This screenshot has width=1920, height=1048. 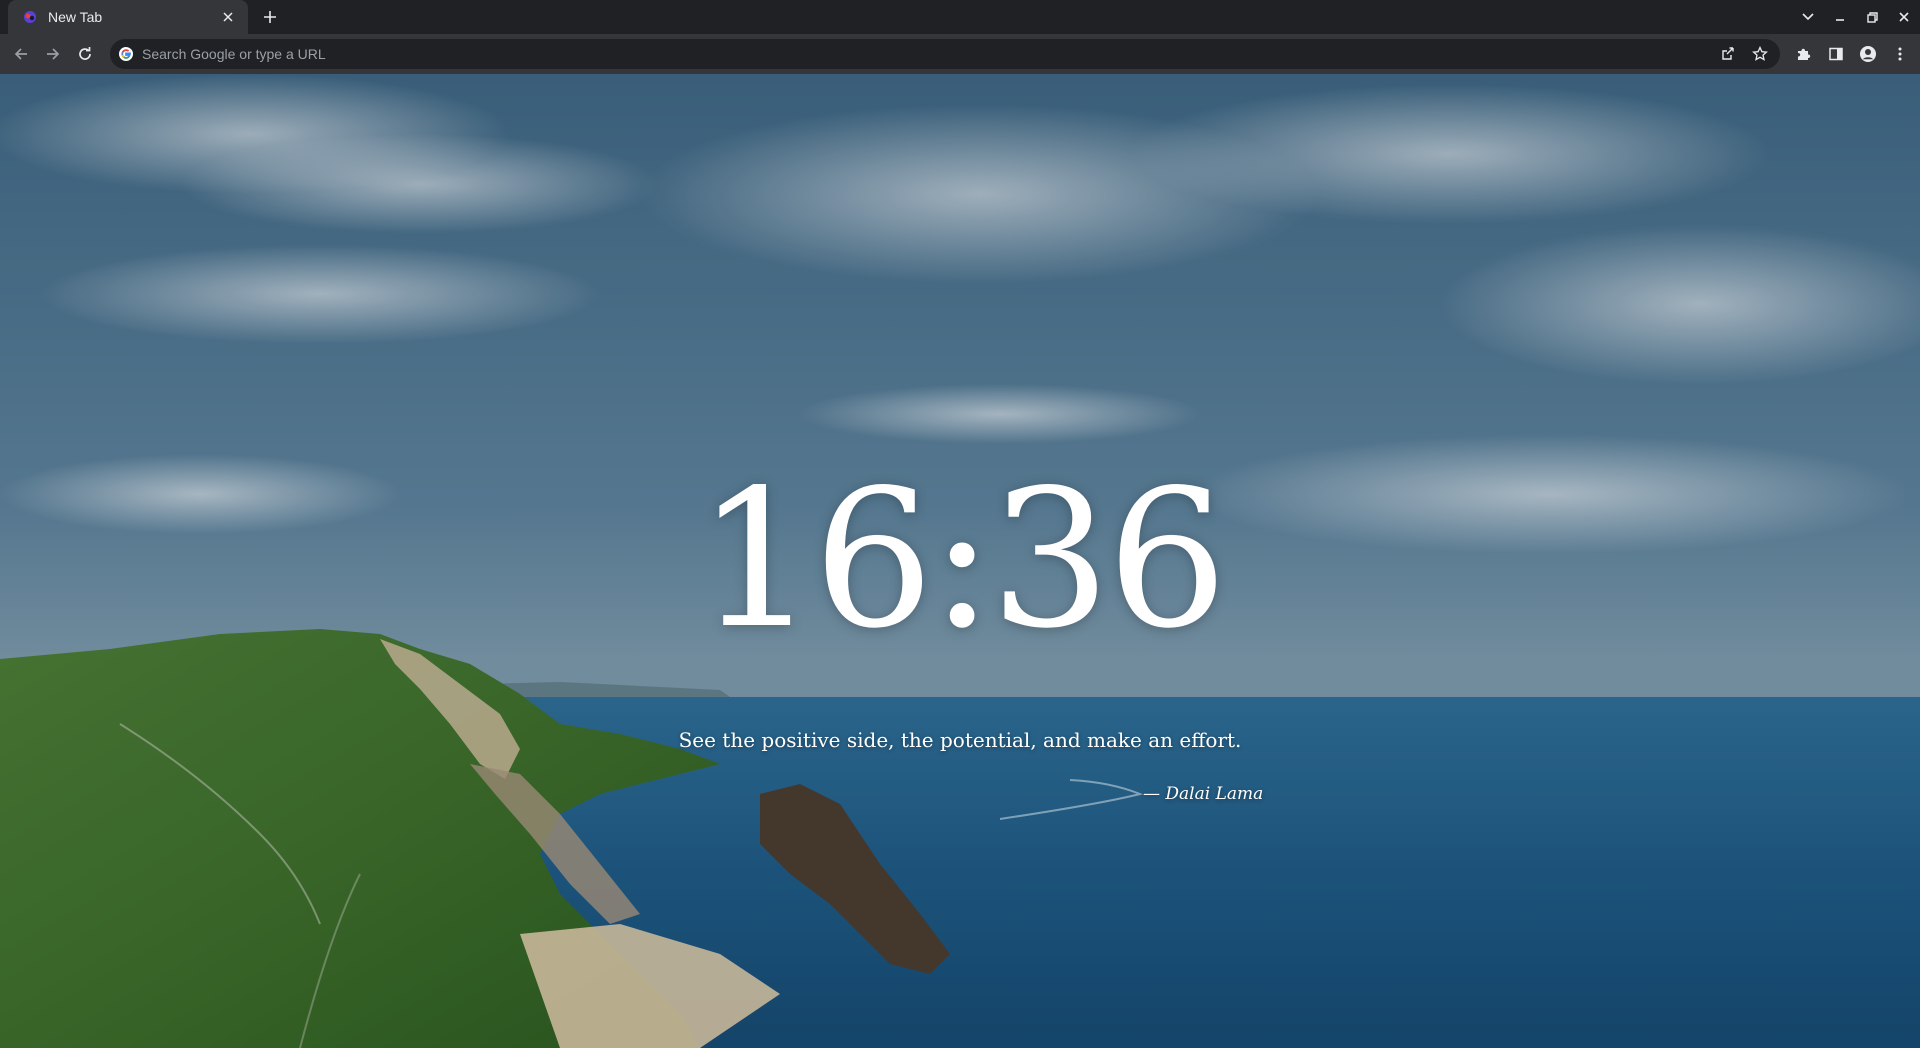 I want to click on restore-button, so click(x=1872, y=17).